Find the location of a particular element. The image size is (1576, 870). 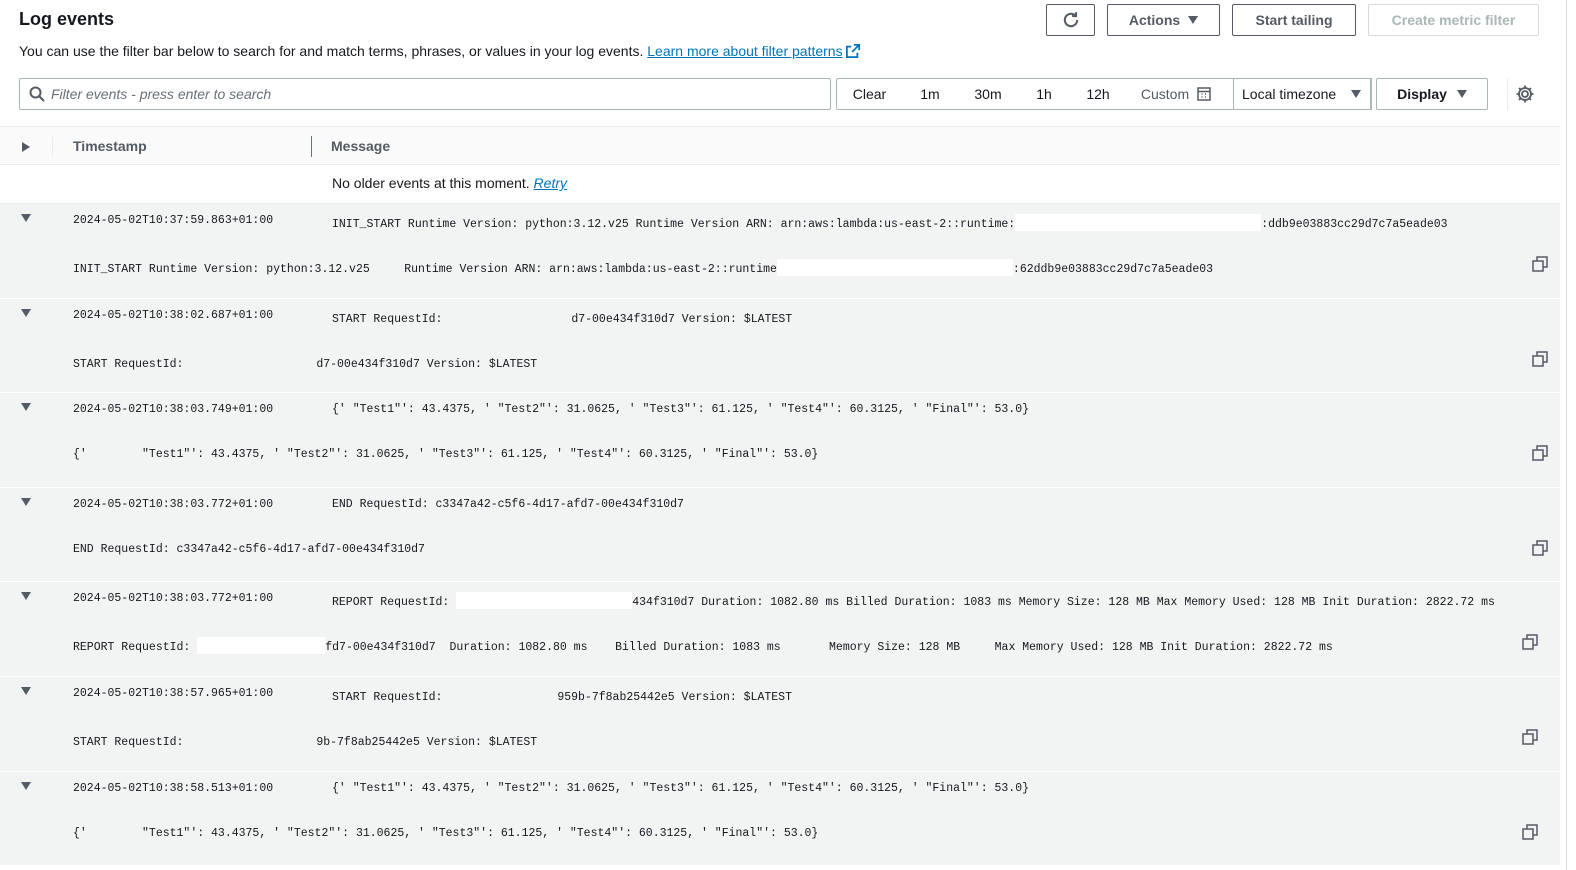

search-icon is located at coordinates (37, 94).